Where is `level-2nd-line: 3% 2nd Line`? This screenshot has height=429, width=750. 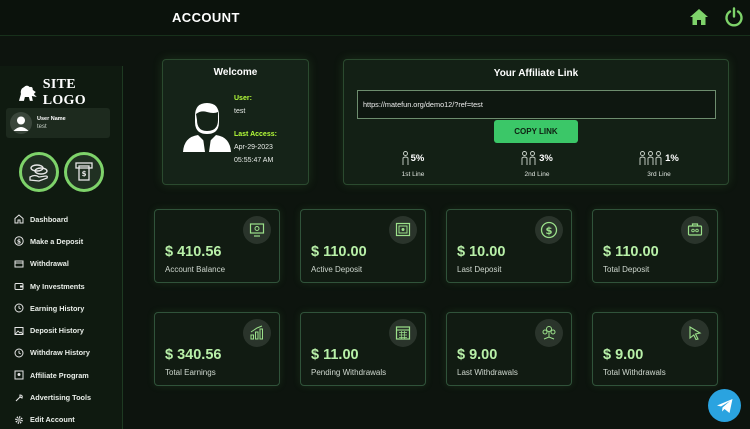 level-2nd-line: 3% 2nd Line is located at coordinates (537, 164).